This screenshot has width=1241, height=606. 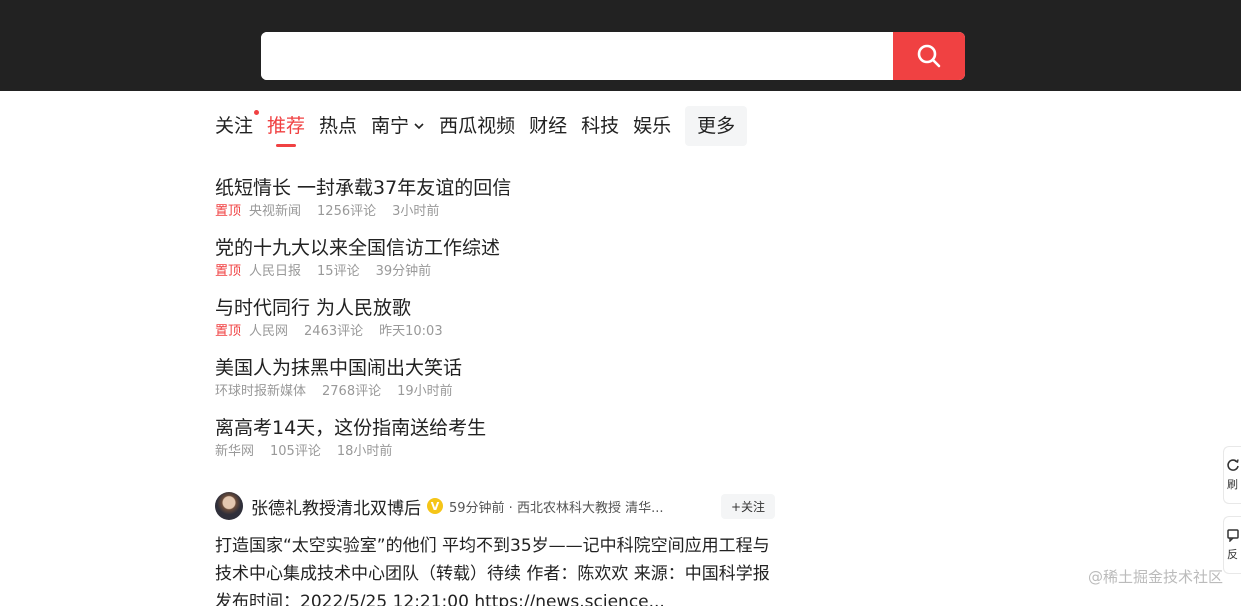 I want to click on tab-label: 关注, so click(x=234, y=126).